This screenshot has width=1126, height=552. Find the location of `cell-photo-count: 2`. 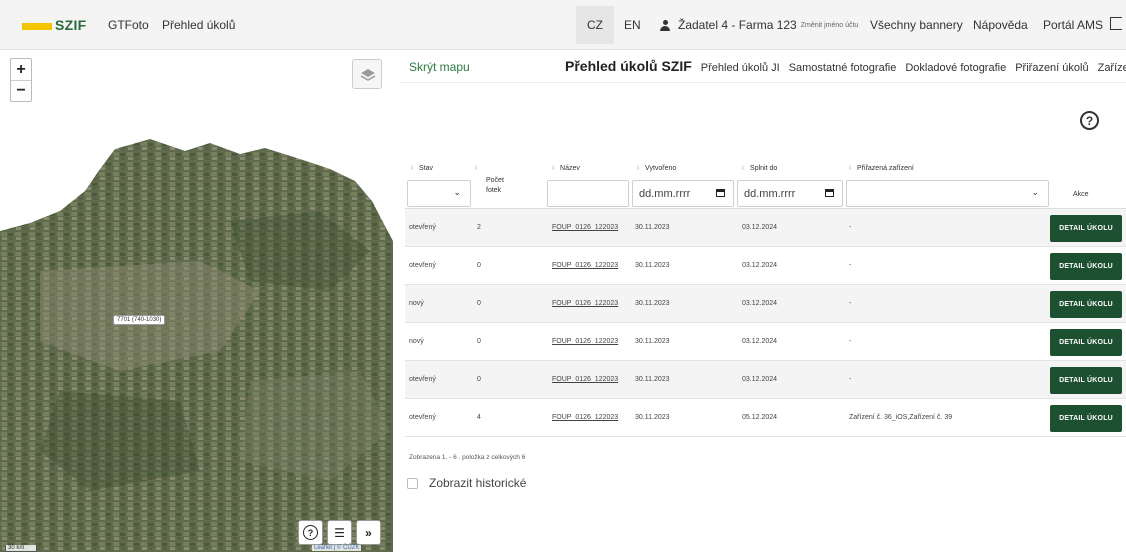

cell-photo-count: 2 is located at coordinates (479, 227).